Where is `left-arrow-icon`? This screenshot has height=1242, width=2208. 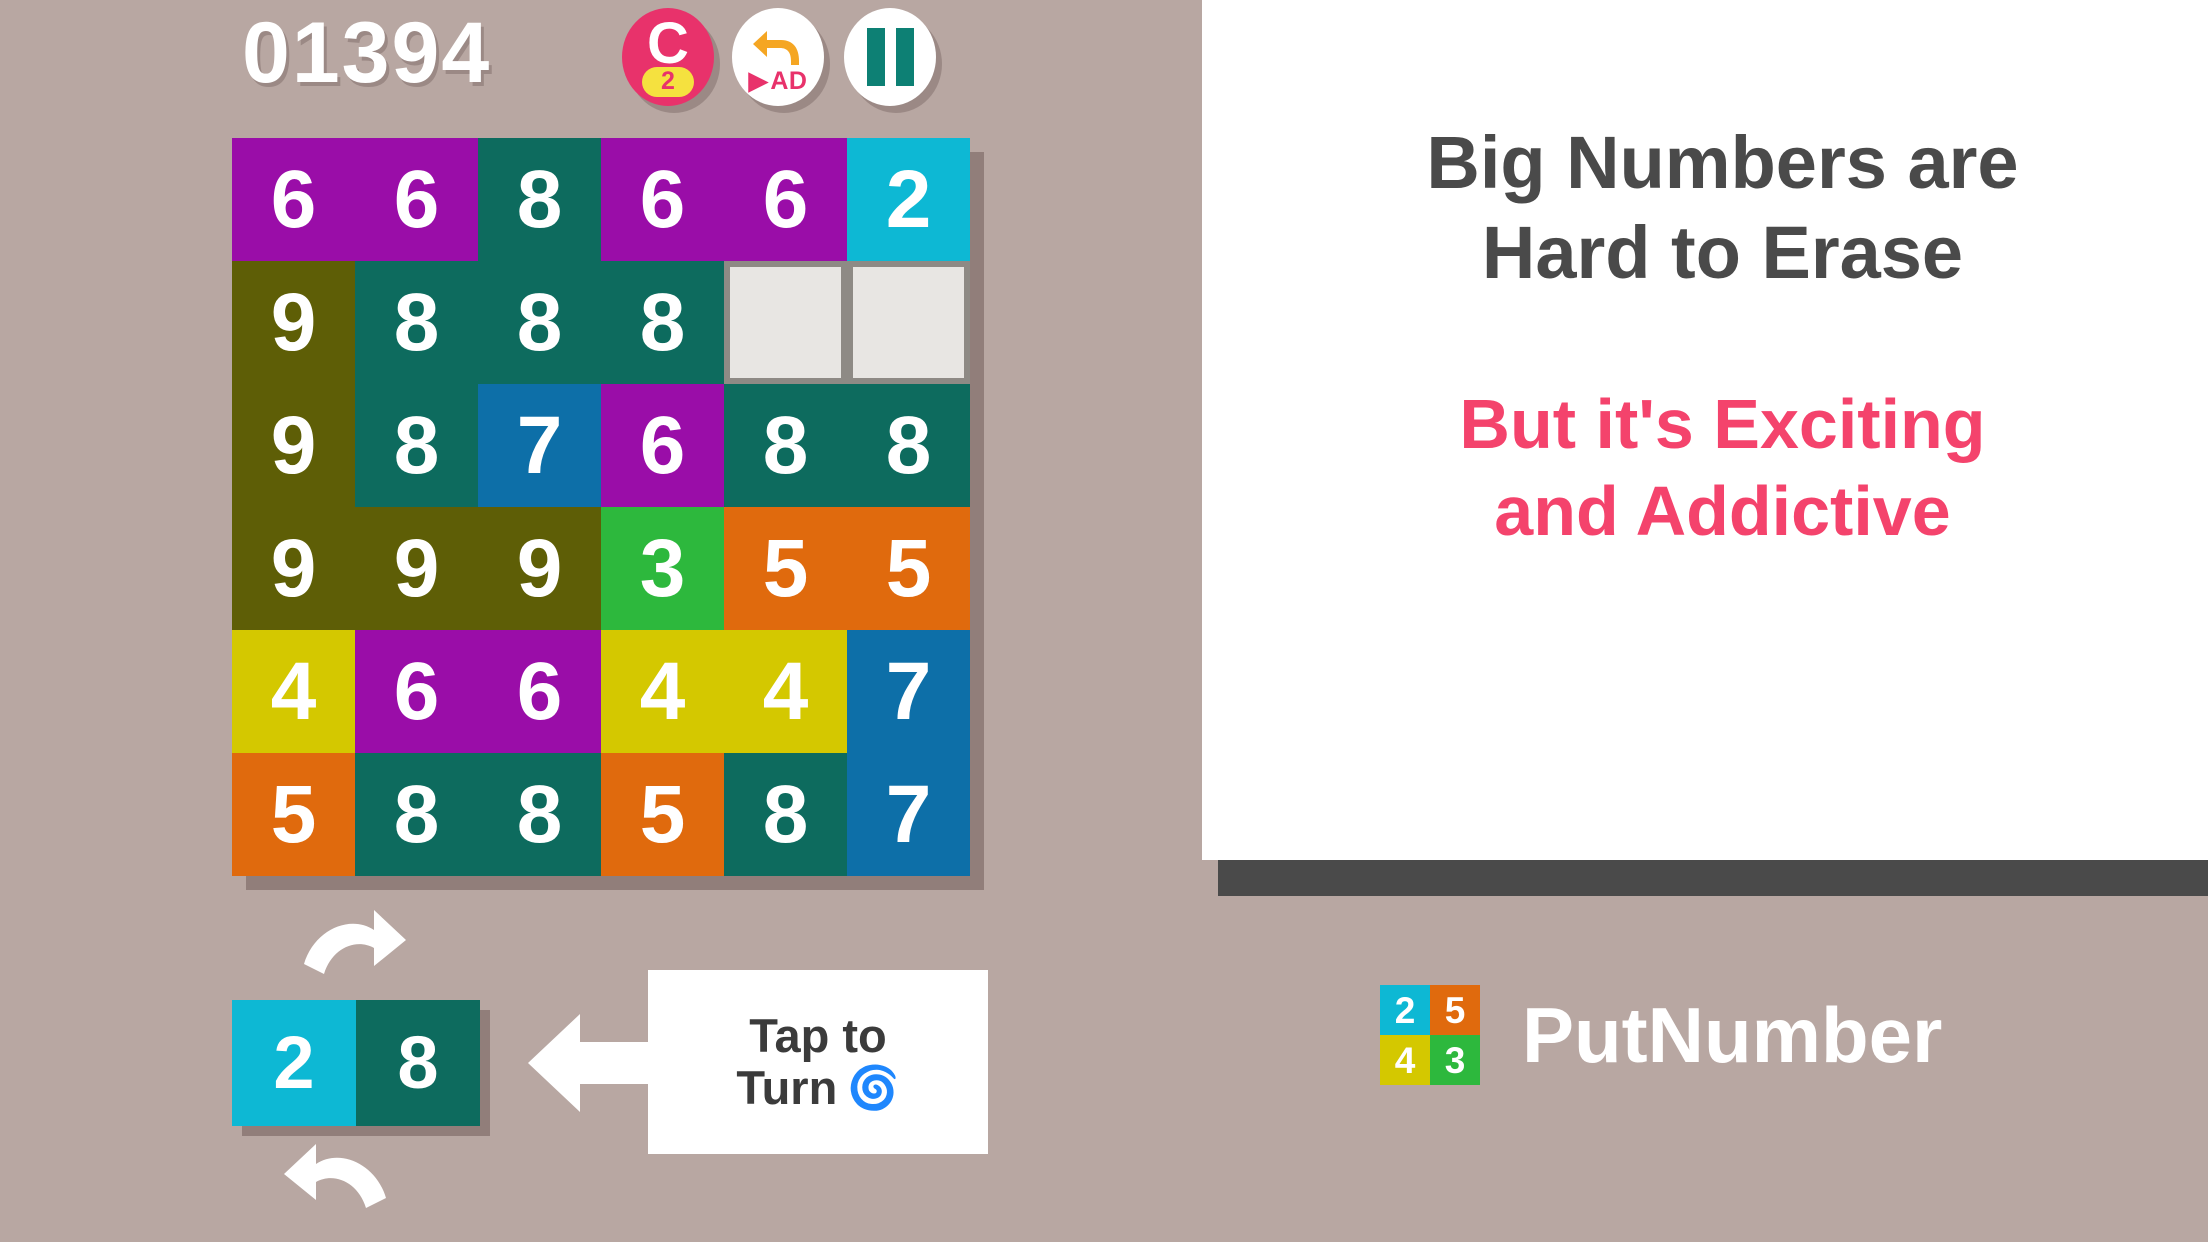
left-arrow-icon is located at coordinates (591, 1065).